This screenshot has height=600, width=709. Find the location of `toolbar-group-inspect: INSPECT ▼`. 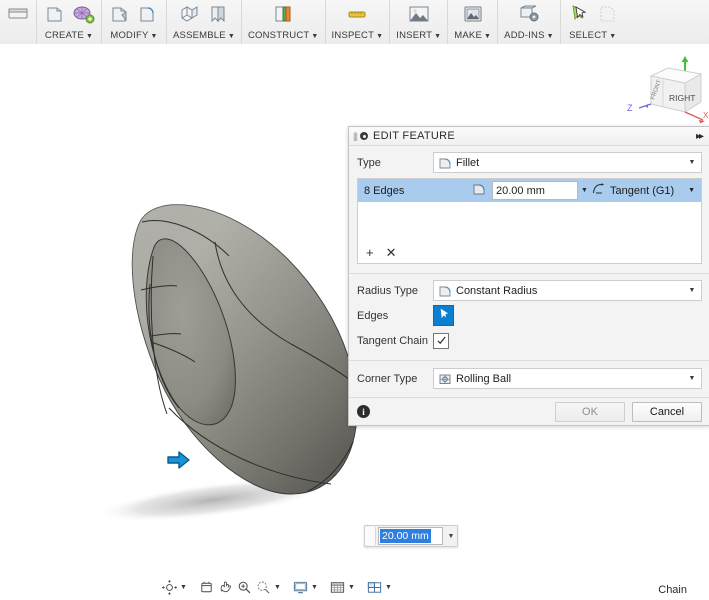

toolbar-group-inspect: INSPECT ▼ is located at coordinates (358, 22).